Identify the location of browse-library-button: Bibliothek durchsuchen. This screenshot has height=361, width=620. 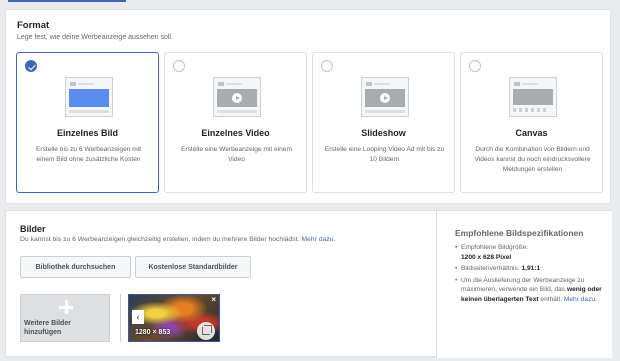
(75, 267).